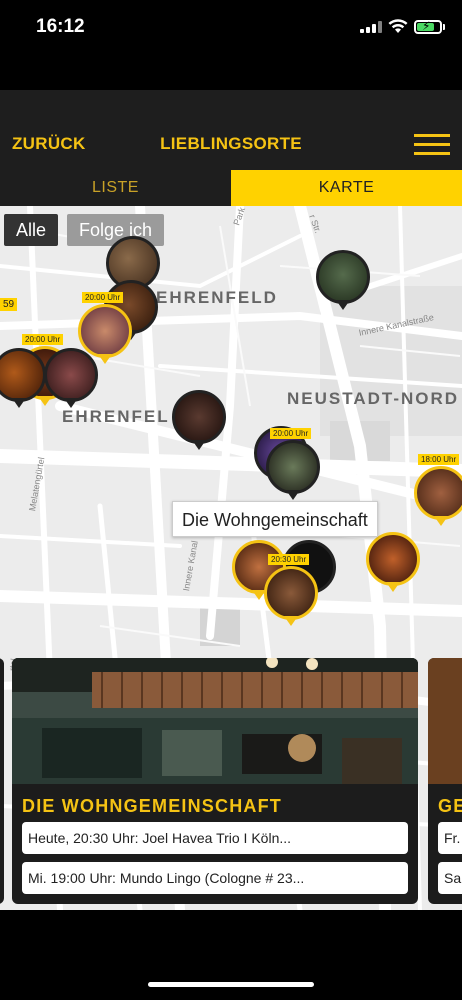 This screenshot has width=462, height=1000. I want to click on tab-map: KARTE, so click(346, 188).